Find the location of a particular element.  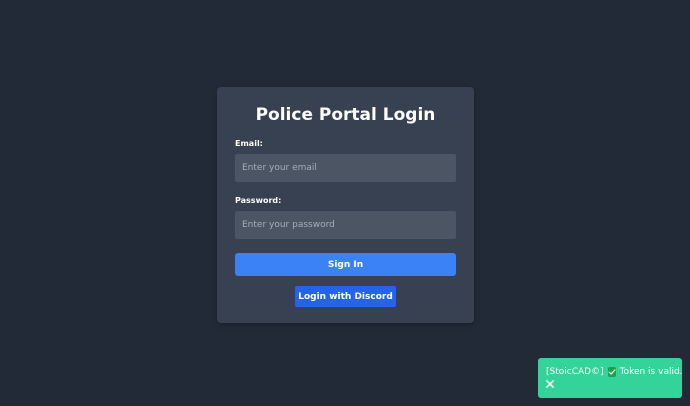

password-label: Password: is located at coordinates (258, 200).